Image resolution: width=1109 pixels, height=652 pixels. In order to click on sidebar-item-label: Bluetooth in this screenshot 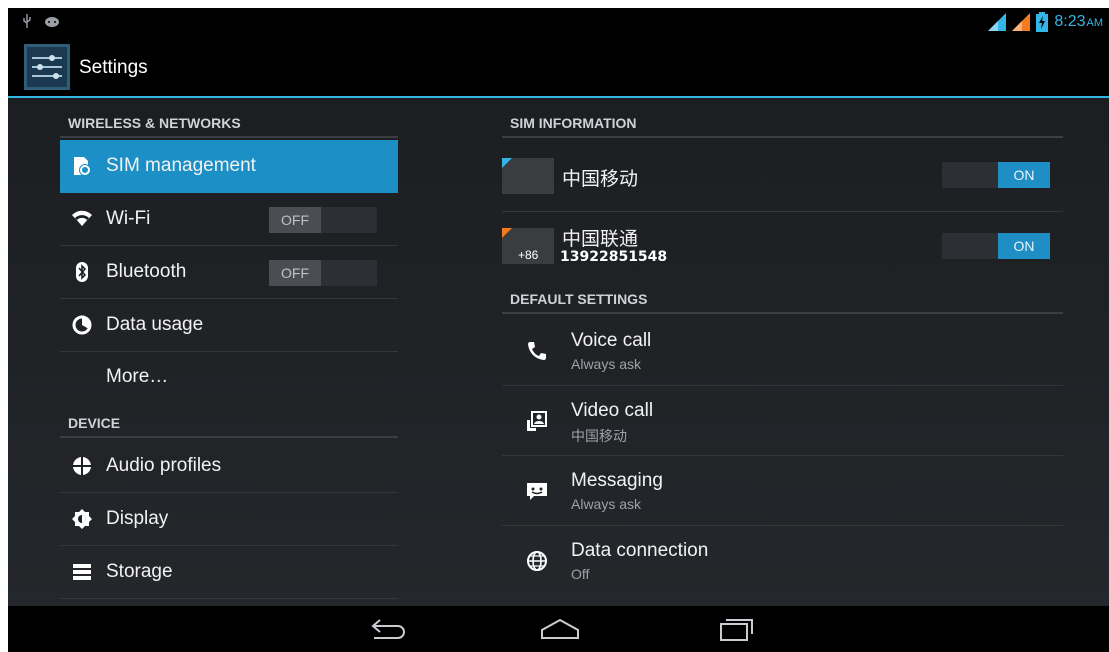, I will do `click(146, 271)`.